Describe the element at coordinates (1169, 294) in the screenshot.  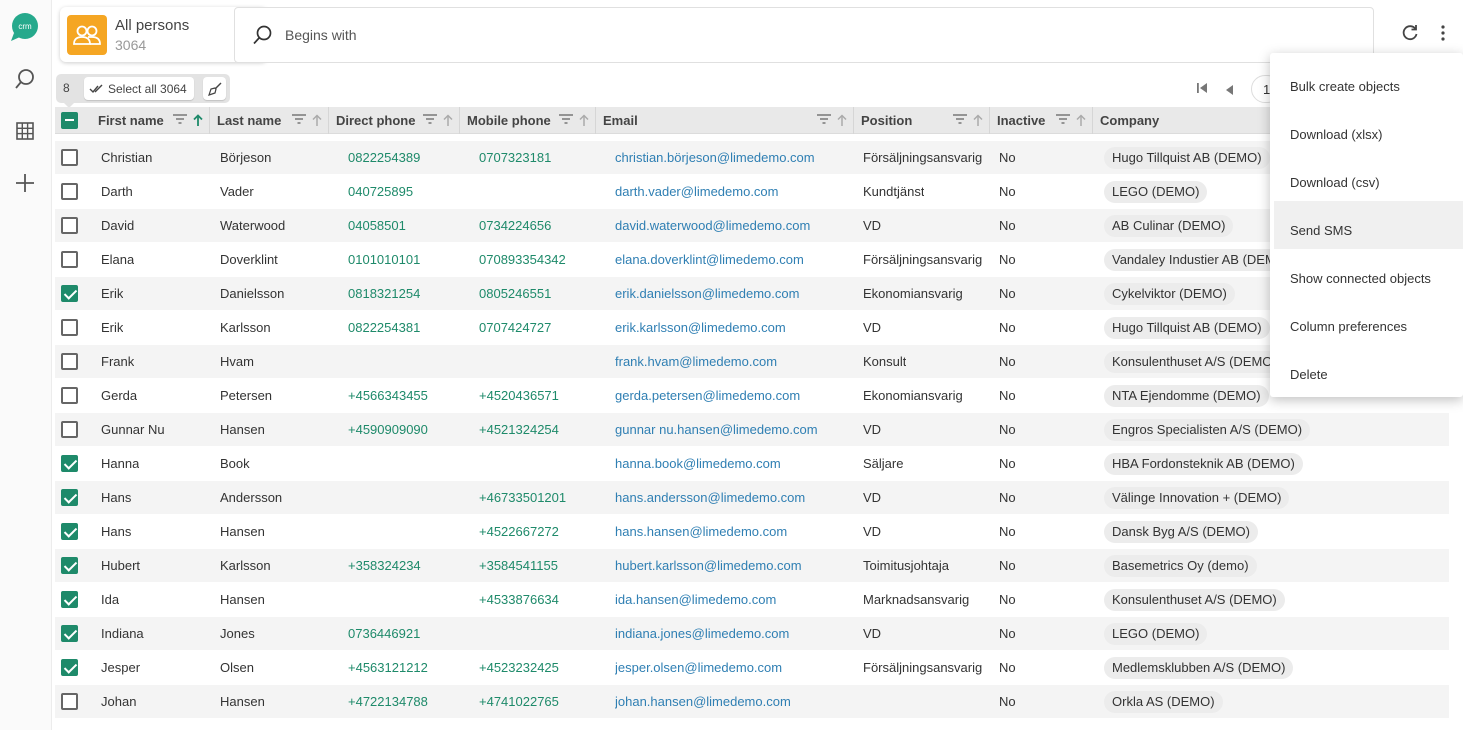
I see `company-chip: Cykelviktor (DEMO)` at that location.